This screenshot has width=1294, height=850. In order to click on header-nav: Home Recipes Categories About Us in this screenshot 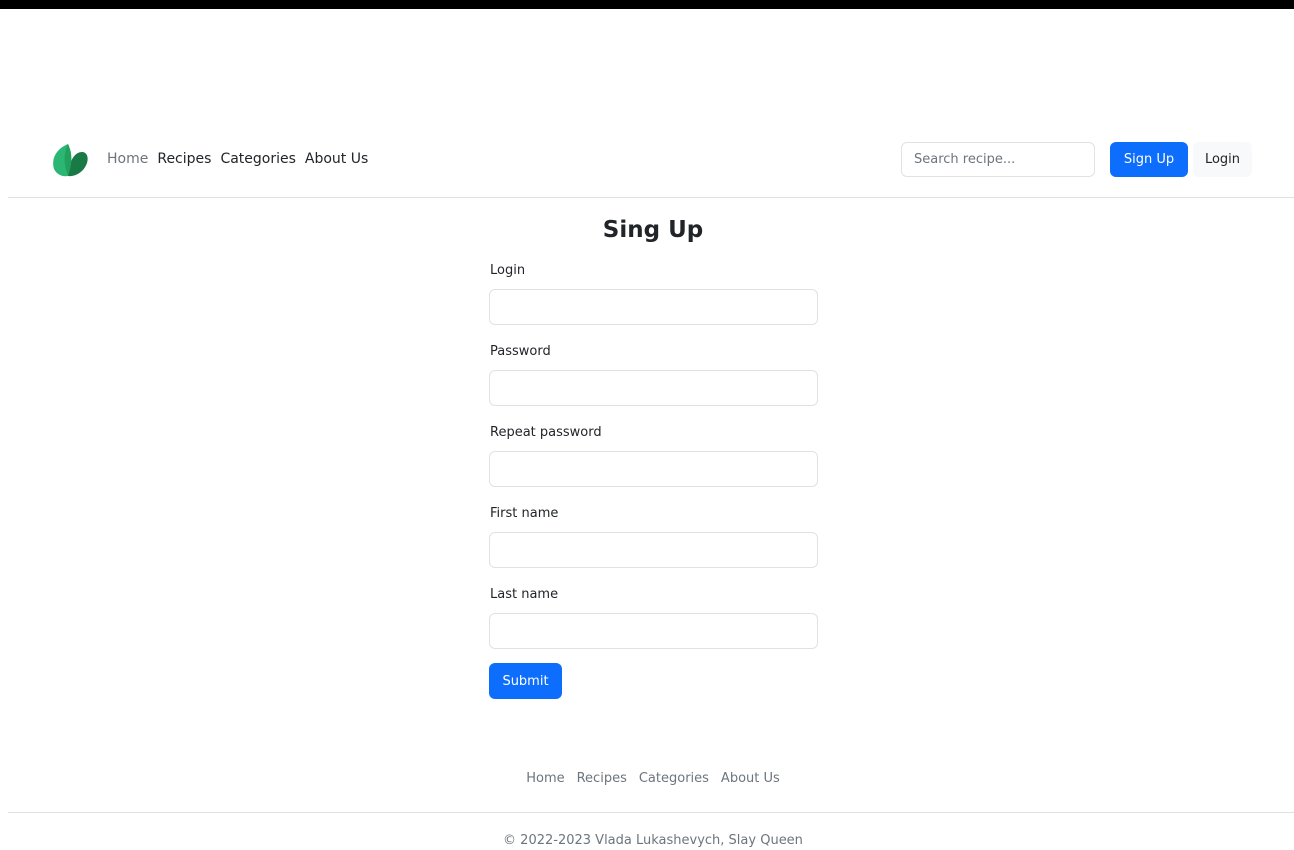, I will do `click(242, 159)`.